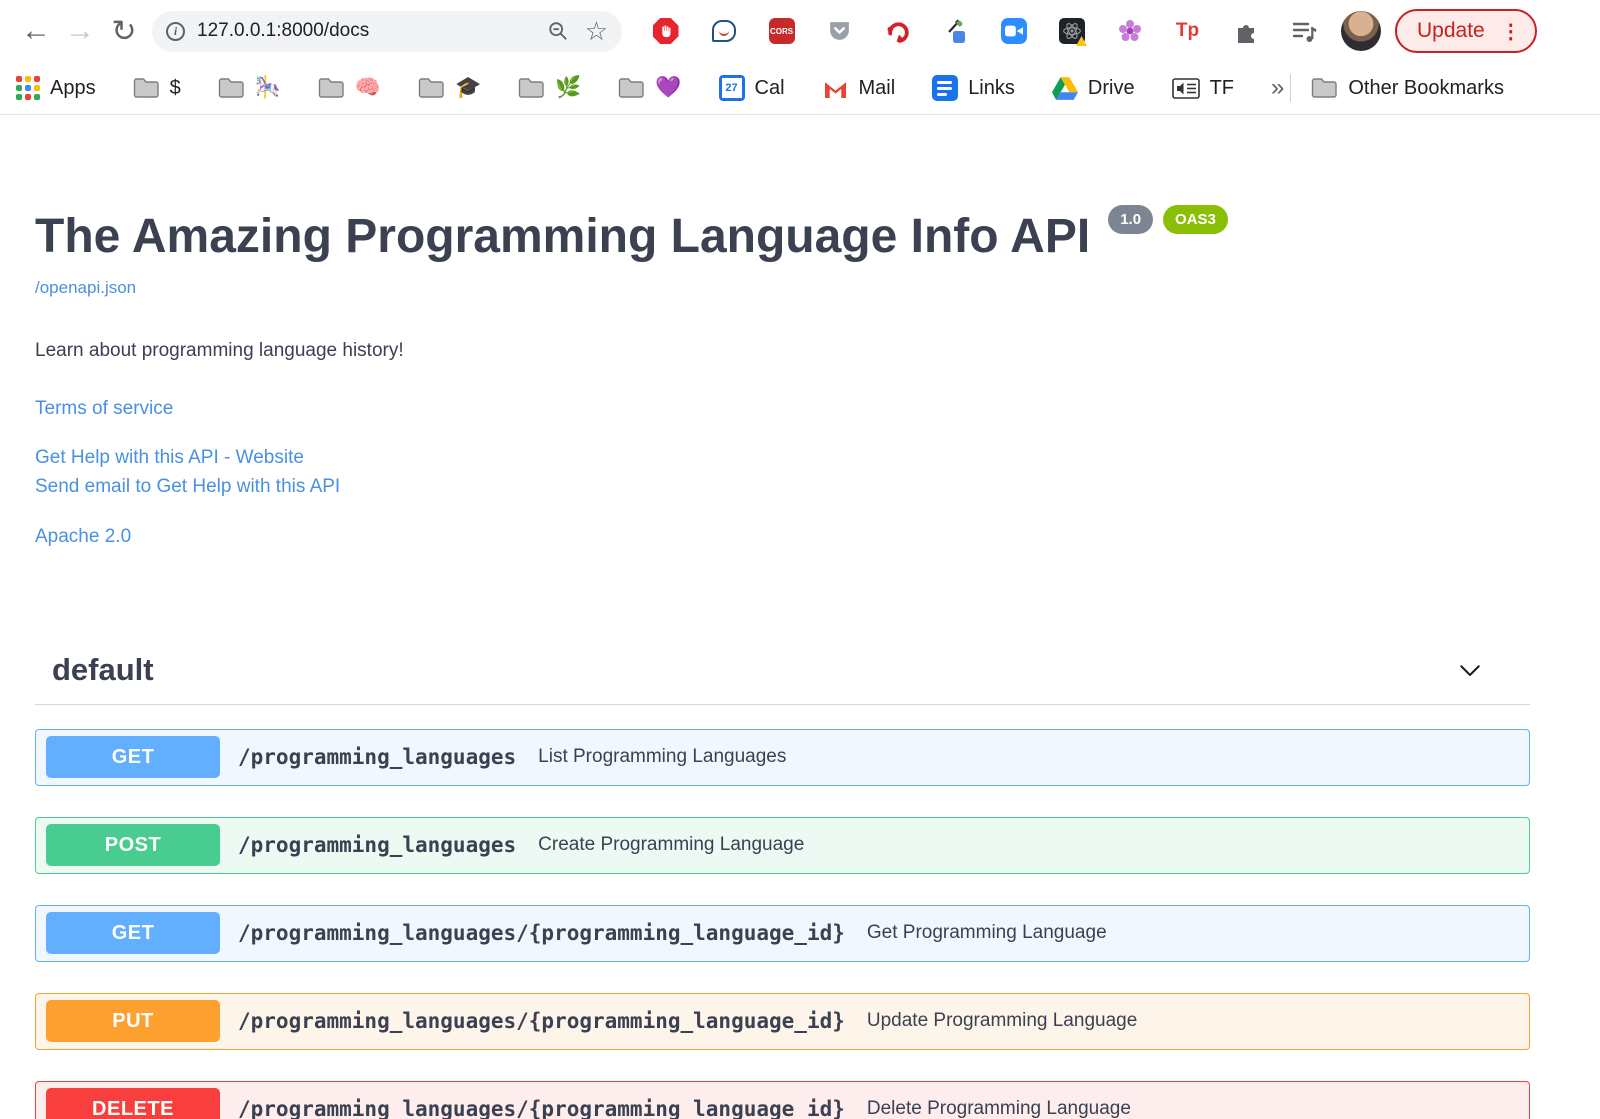 Image resolution: width=1600 pixels, height=1119 pixels. I want to click on profile-avatar, so click(1361, 31).